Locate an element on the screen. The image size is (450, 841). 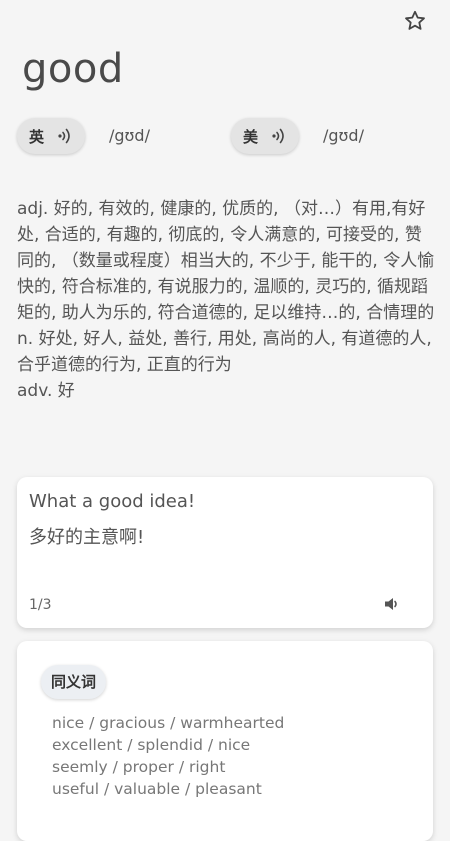
uk-phonetic: /gʊd/ is located at coordinates (129, 135).